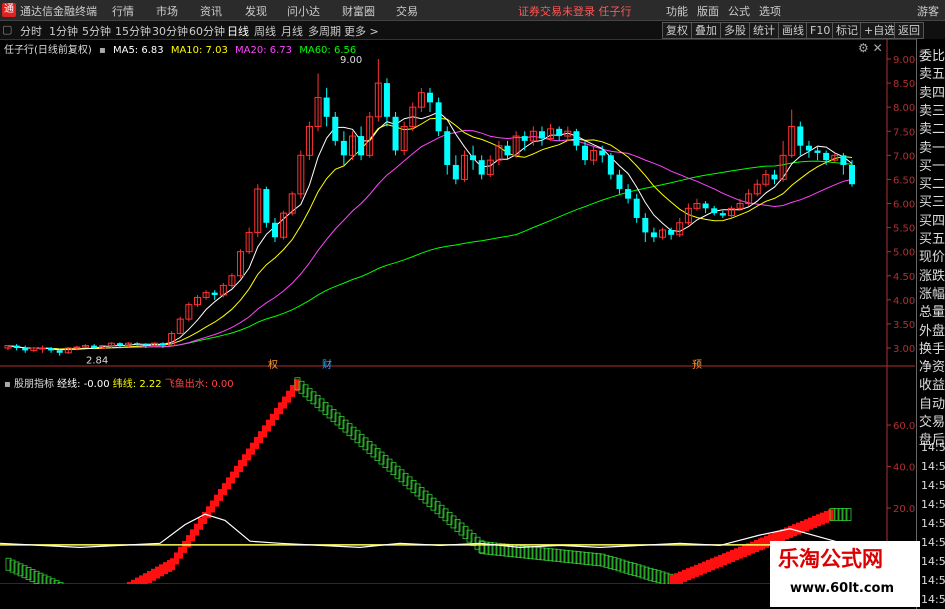 The image size is (945, 609). Describe the element at coordinates (170, 31) in the screenshot. I see `tab-30min: 30分钟` at that location.